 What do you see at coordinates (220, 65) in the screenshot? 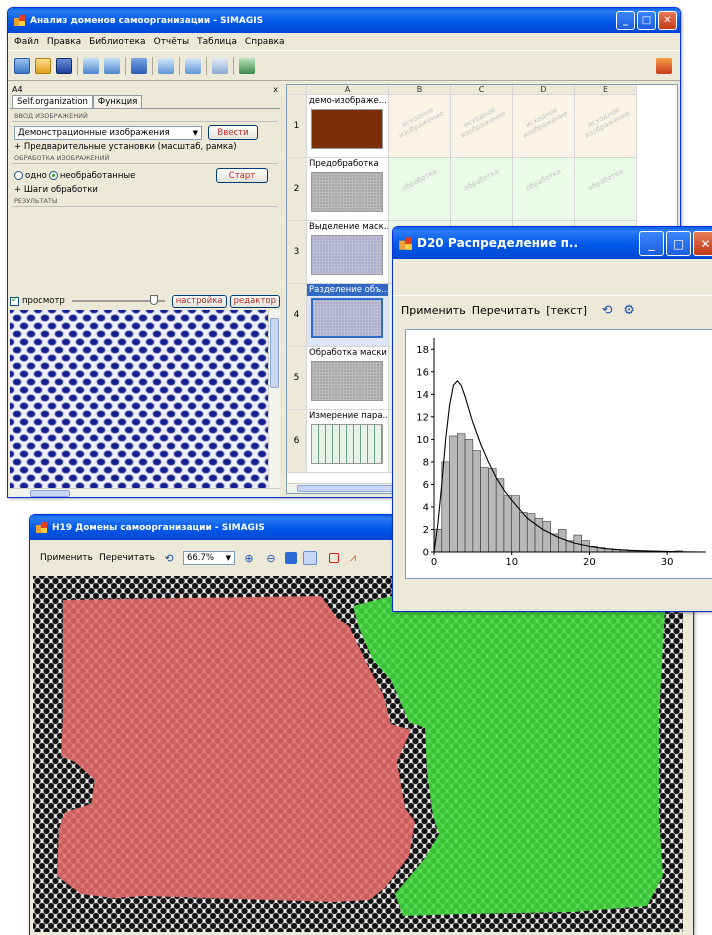
I see `report-icon` at bounding box center [220, 65].